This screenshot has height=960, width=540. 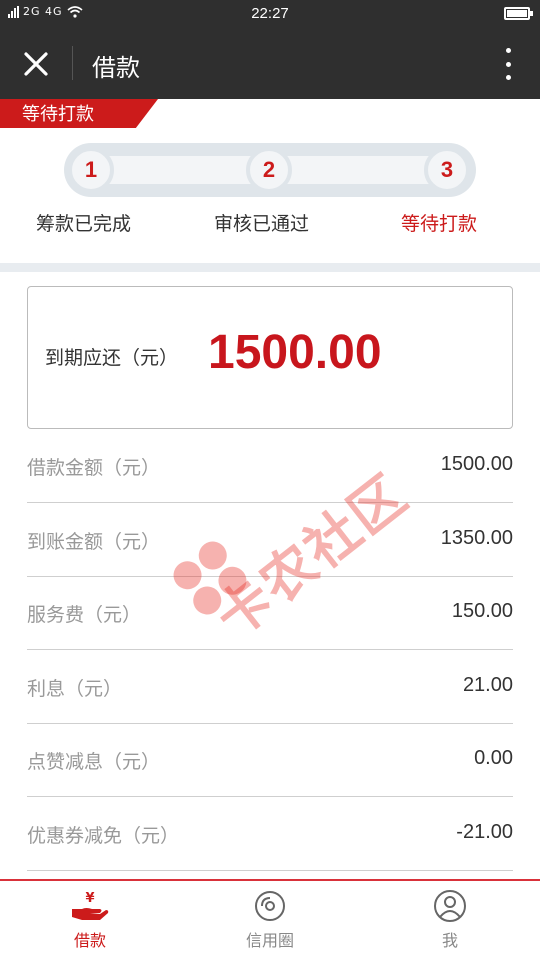 I want to click on more-options-button, so click(x=508, y=64).